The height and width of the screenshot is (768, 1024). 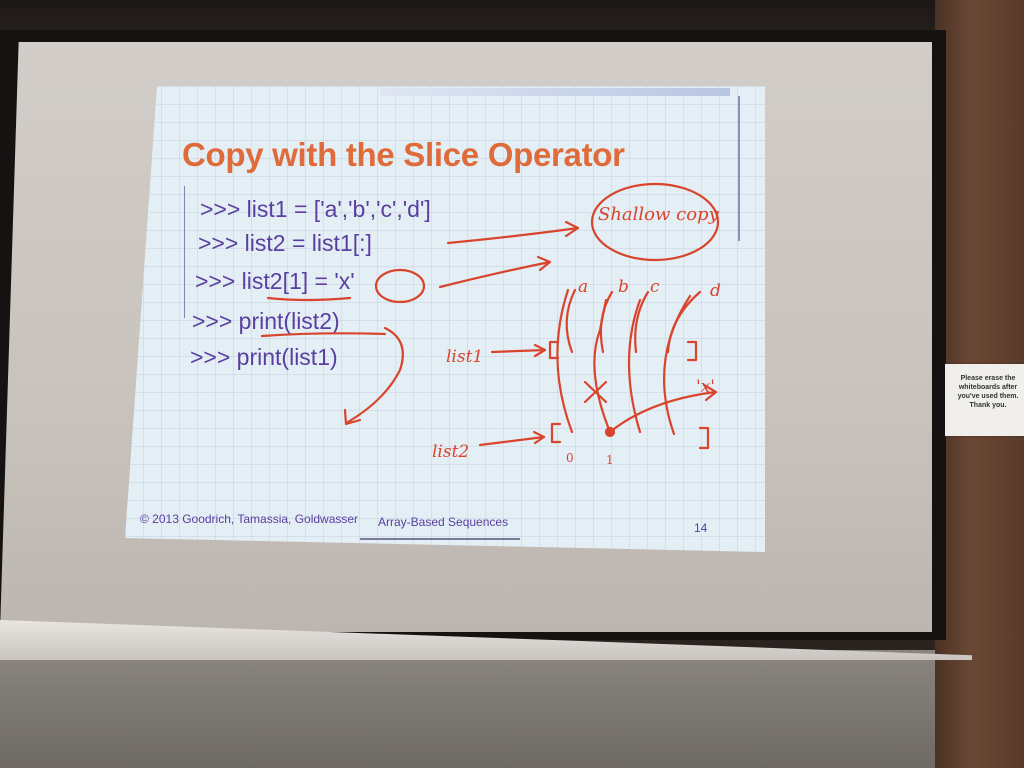 What do you see at coordinates (642, 322) in the screenshot?
I see `list1-ref-c` at bounding box center [642, 322].